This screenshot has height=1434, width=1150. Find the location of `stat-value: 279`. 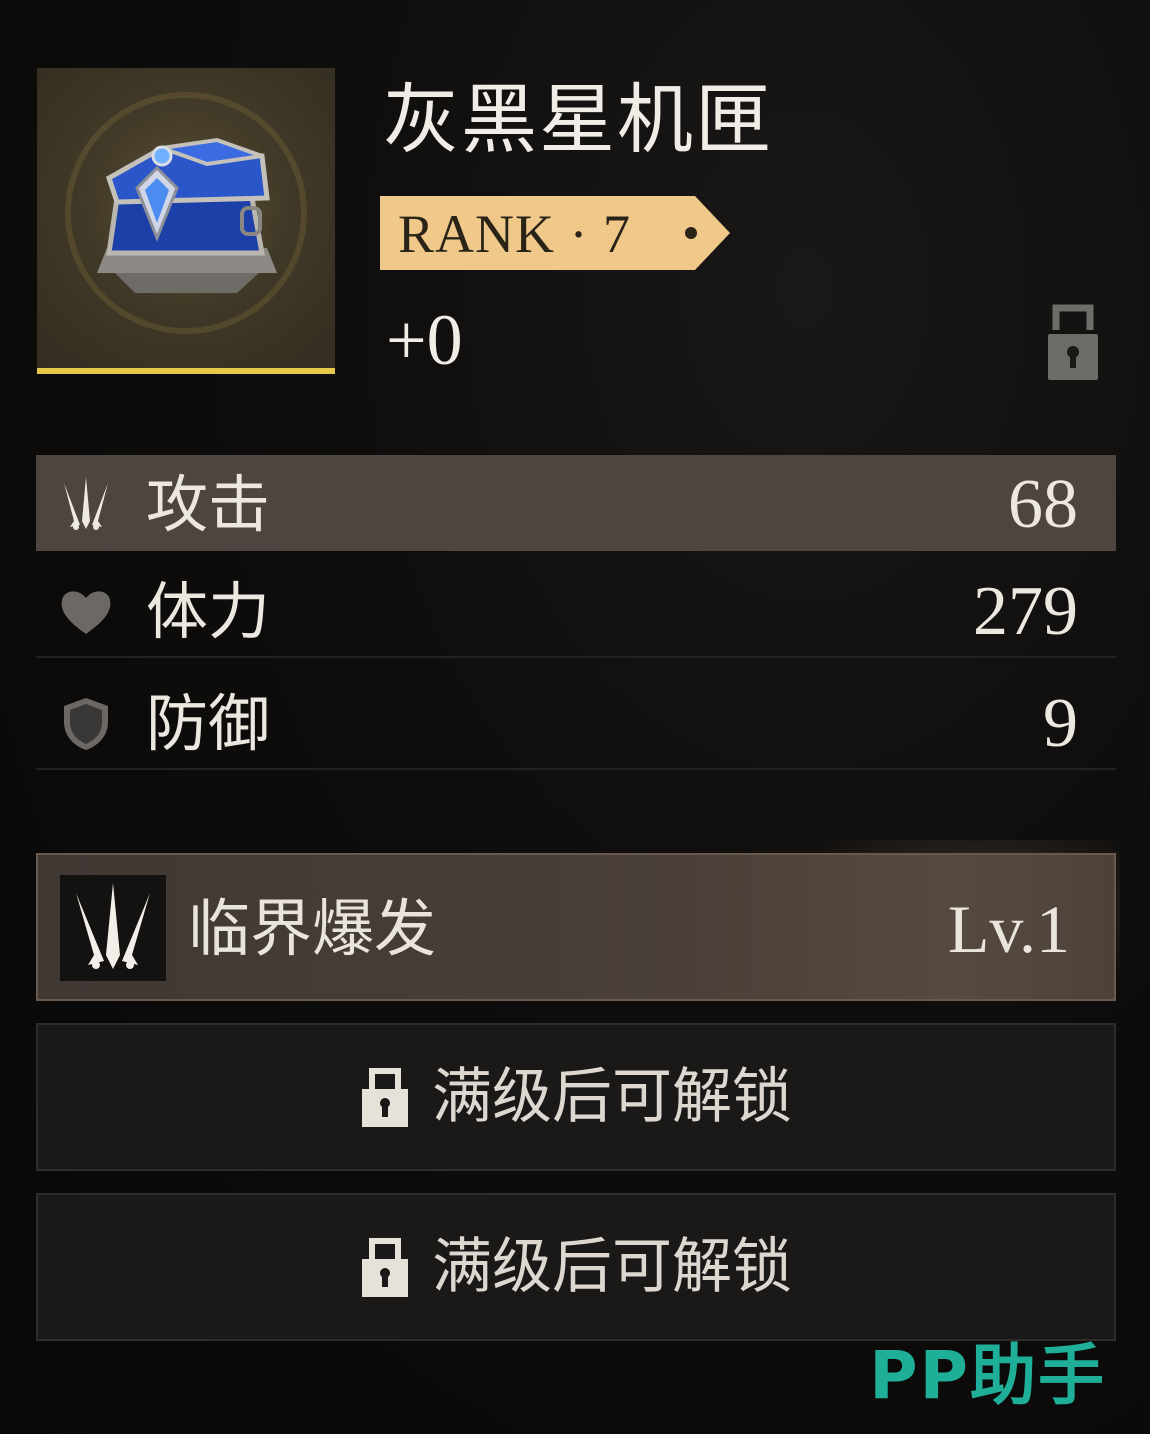

stat-value: 279 is located at coordinates (1025, 611).